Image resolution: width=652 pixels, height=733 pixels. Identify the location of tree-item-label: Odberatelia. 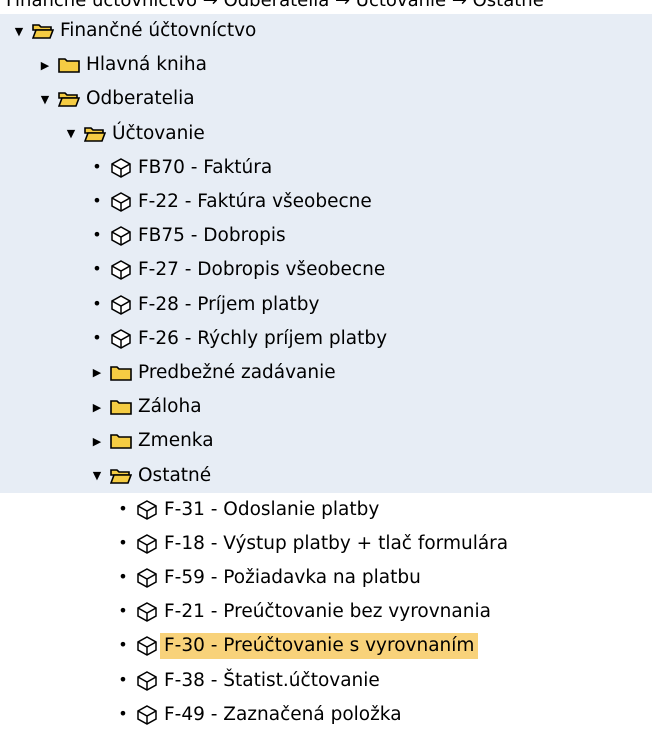
(140, 99).